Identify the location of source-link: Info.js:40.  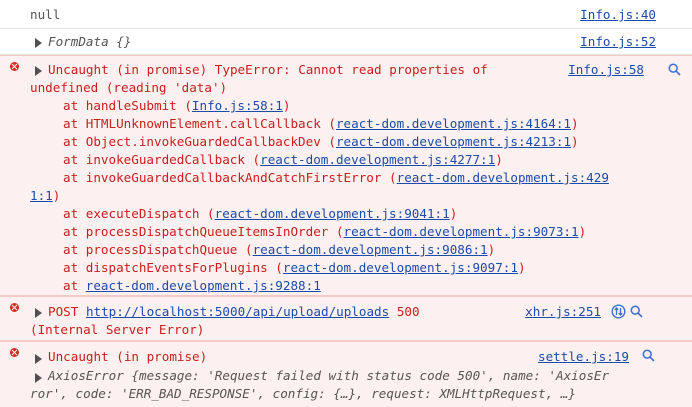
(618, 15).